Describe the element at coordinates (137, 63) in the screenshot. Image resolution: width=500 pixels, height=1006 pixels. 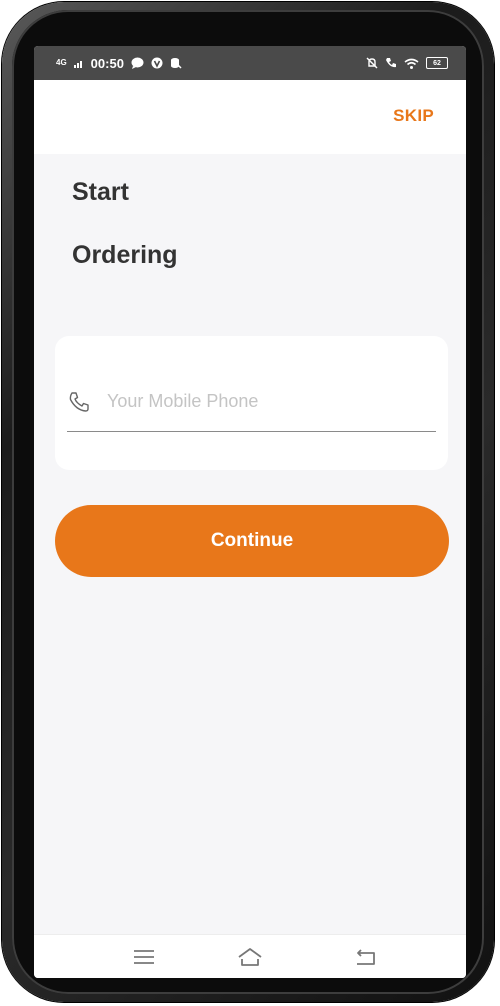
I see `chat-icon` at that location.